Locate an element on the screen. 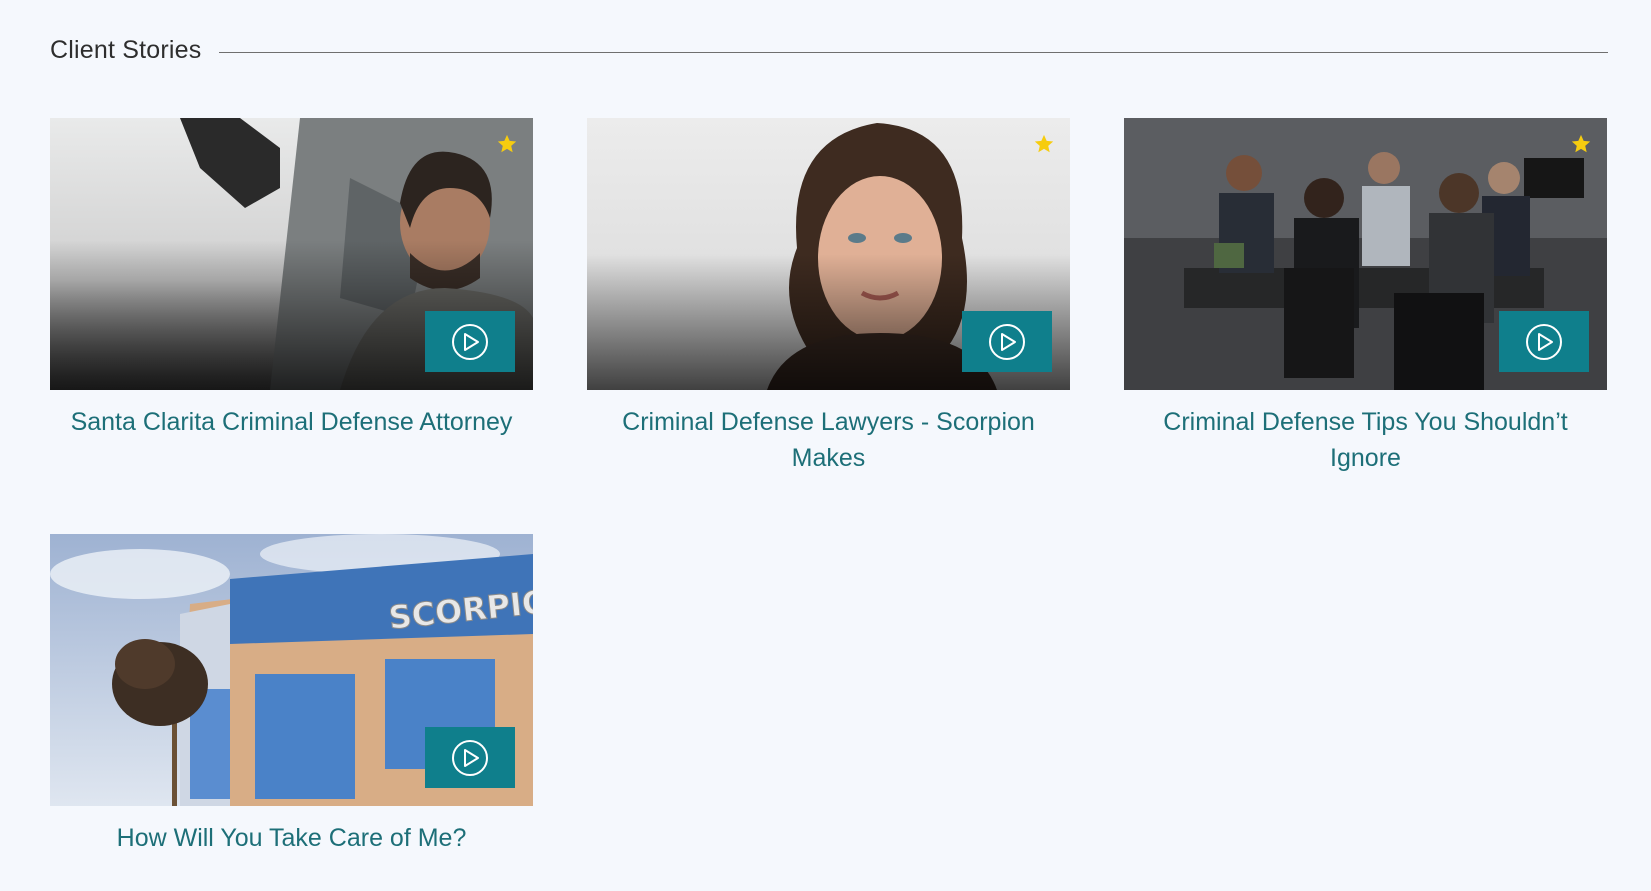  video-title-link: Santa Clarita Criminal Defense Attorney is located at coordinates (291, 422).